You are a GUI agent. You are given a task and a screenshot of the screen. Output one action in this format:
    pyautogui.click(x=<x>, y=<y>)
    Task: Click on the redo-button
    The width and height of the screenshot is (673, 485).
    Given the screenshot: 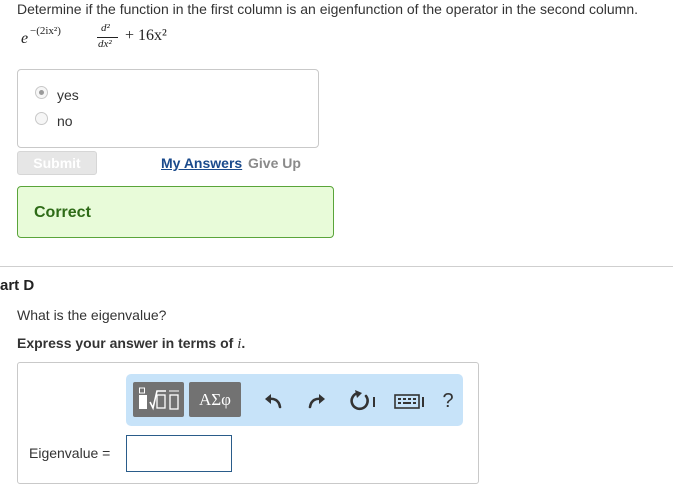 What is the action you would take?
    pyautogui.click(x=317, y=401)
    